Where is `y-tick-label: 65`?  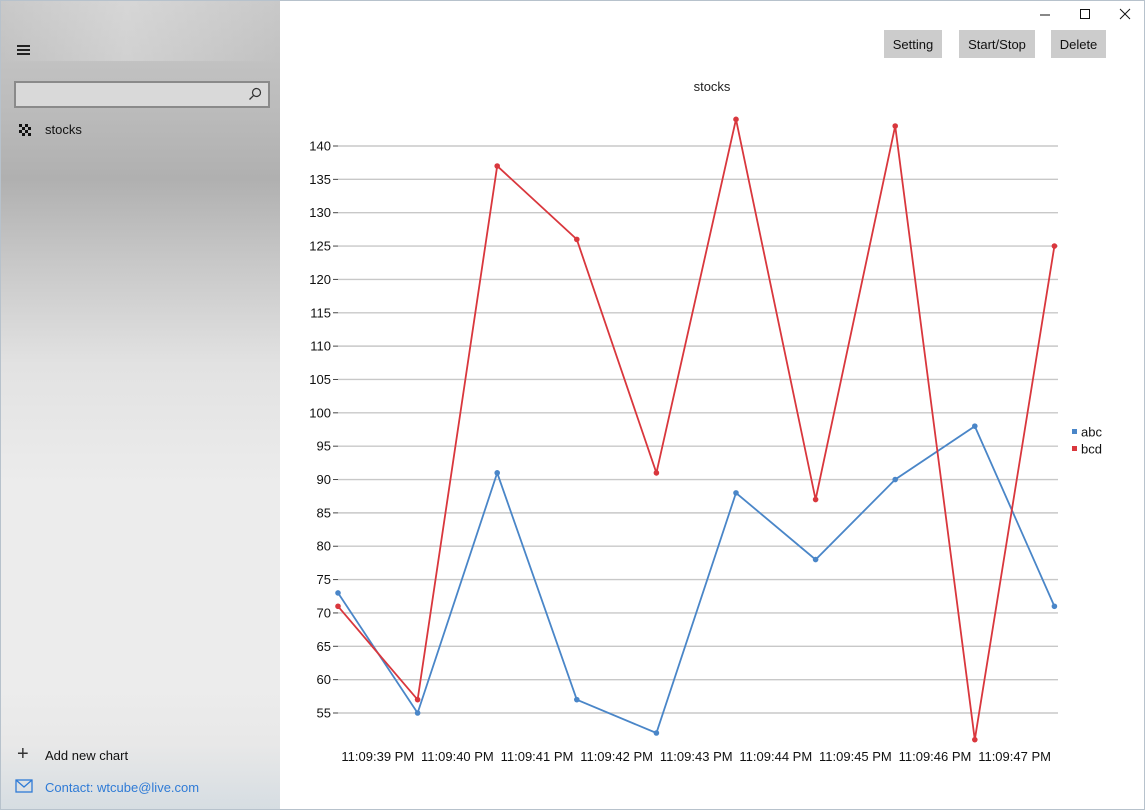
y-tick-label: 65 is located at coordinates (324, 646).